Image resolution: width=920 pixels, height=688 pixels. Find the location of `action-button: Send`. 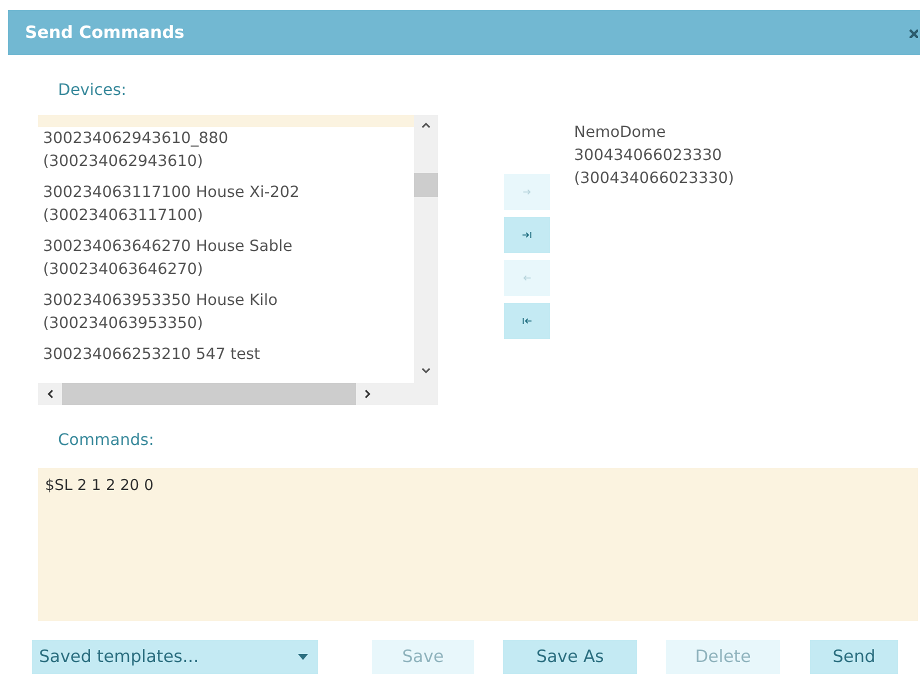

action-button: Send is located at coordinates (854, 657).